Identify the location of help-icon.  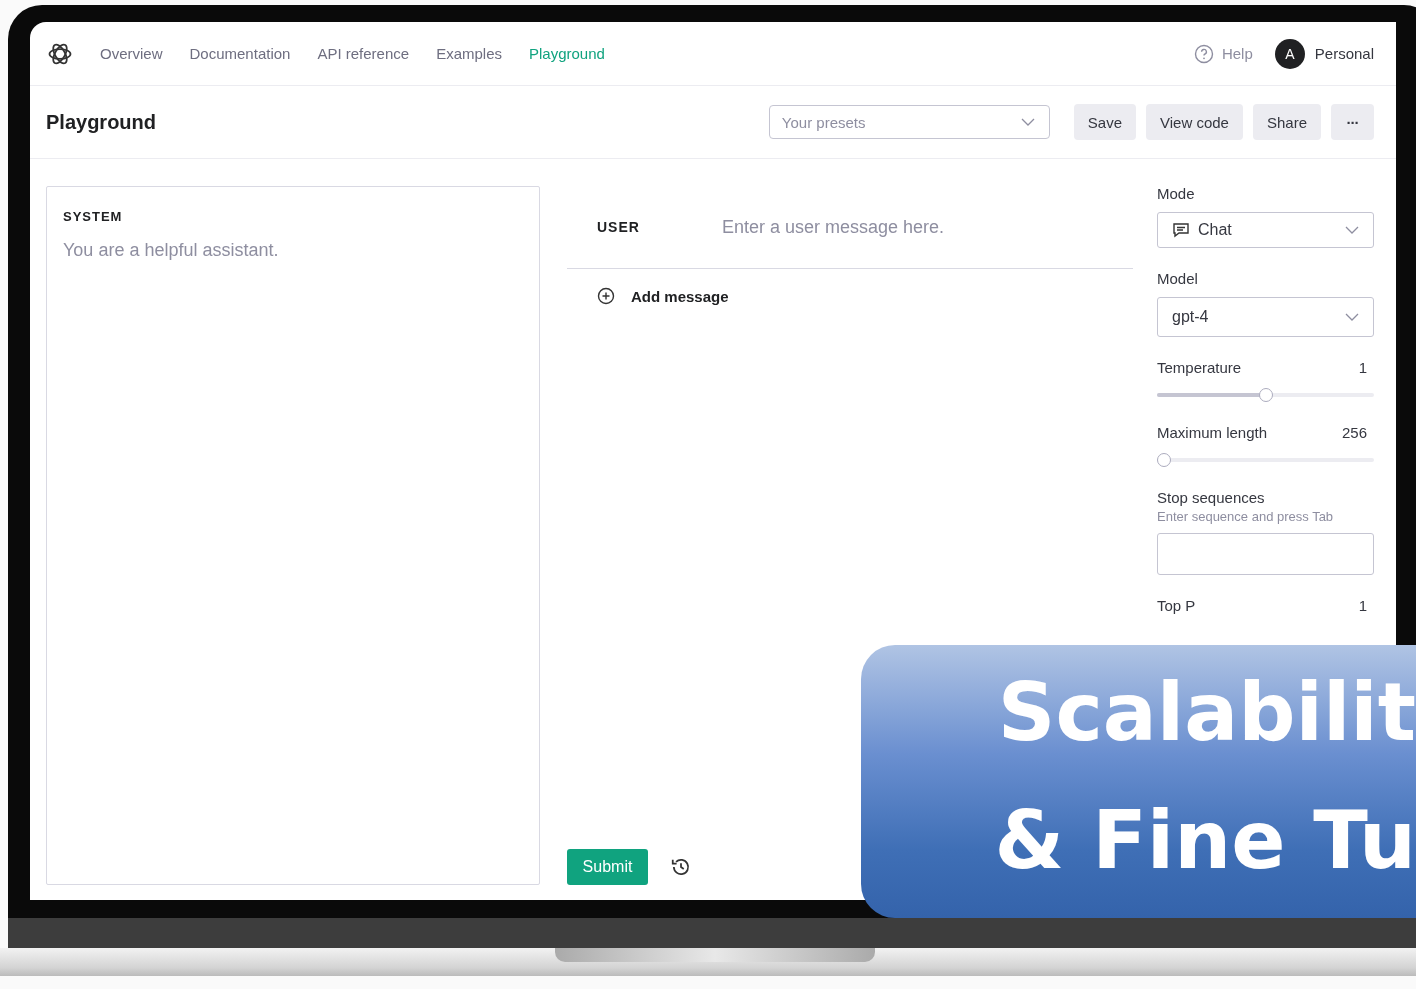
(1203, 53).